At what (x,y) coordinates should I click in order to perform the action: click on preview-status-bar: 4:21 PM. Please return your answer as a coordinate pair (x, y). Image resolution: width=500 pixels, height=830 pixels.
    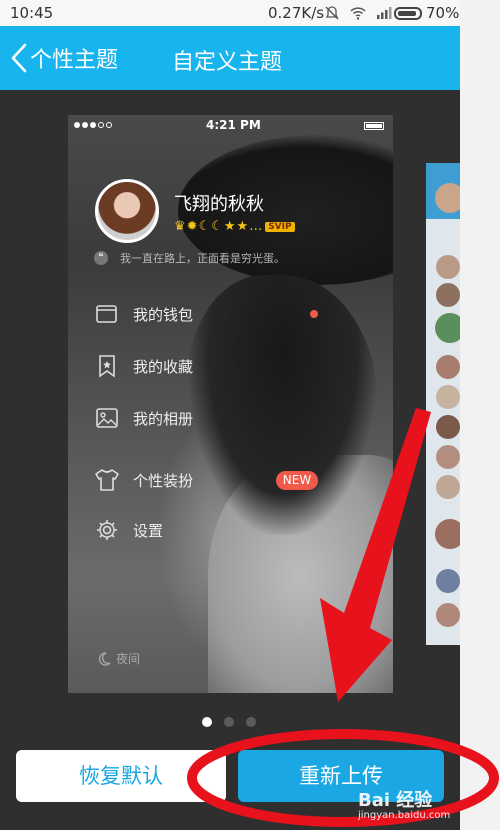
    Looking at the image, I should click on (230, 126).